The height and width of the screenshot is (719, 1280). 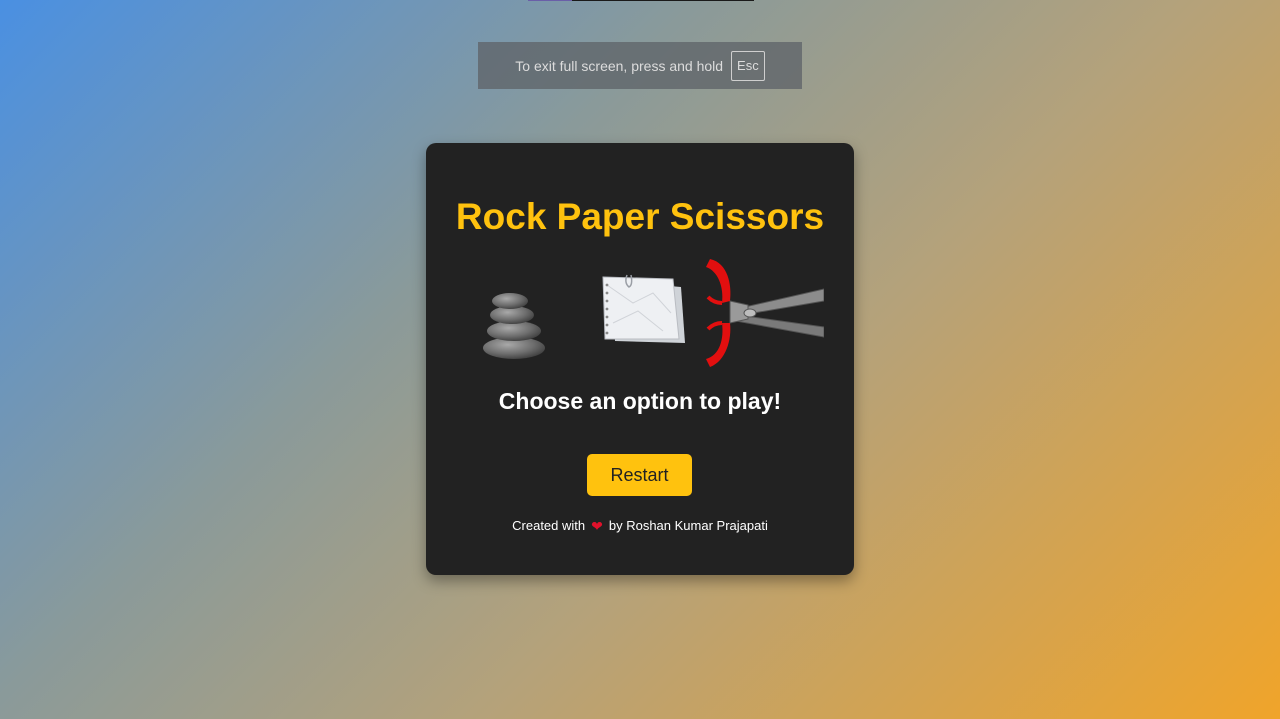 I want to click on choice-row, so click(x=653, y=313).